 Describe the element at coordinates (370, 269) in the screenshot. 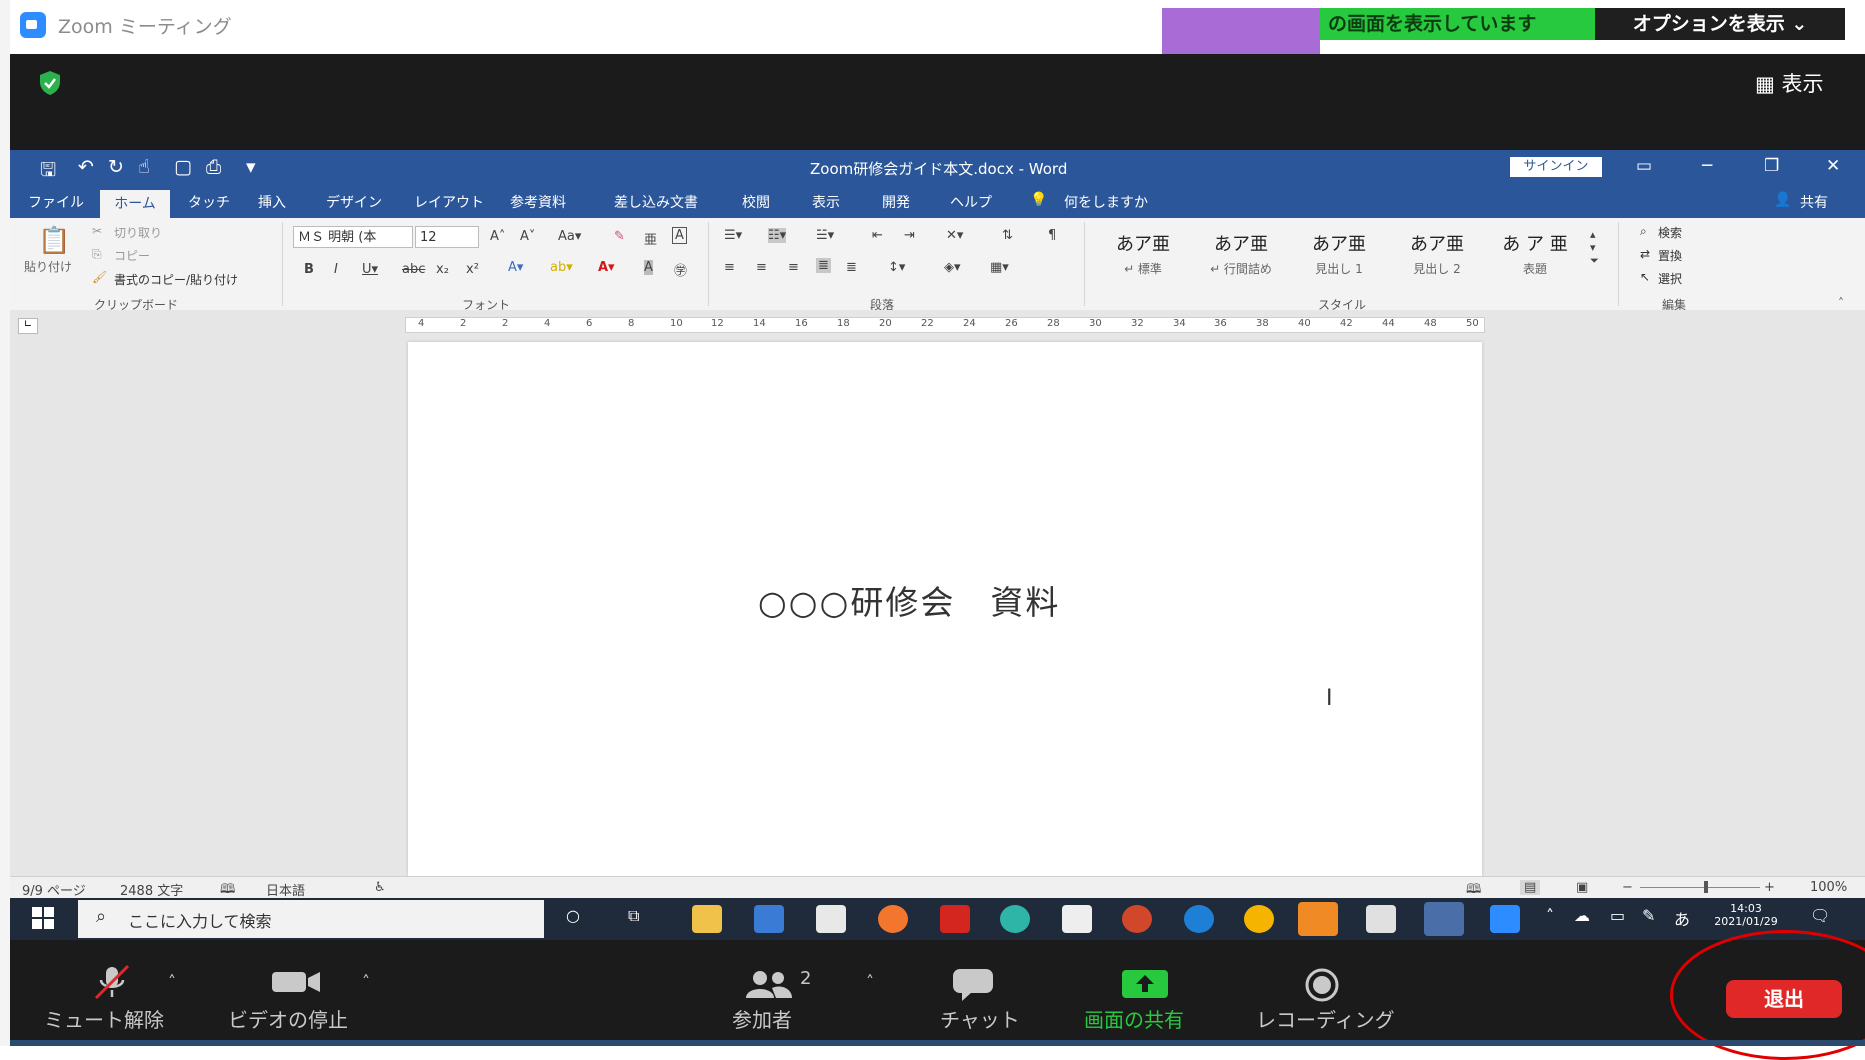

I see `underline-icon: U▾` at that location.